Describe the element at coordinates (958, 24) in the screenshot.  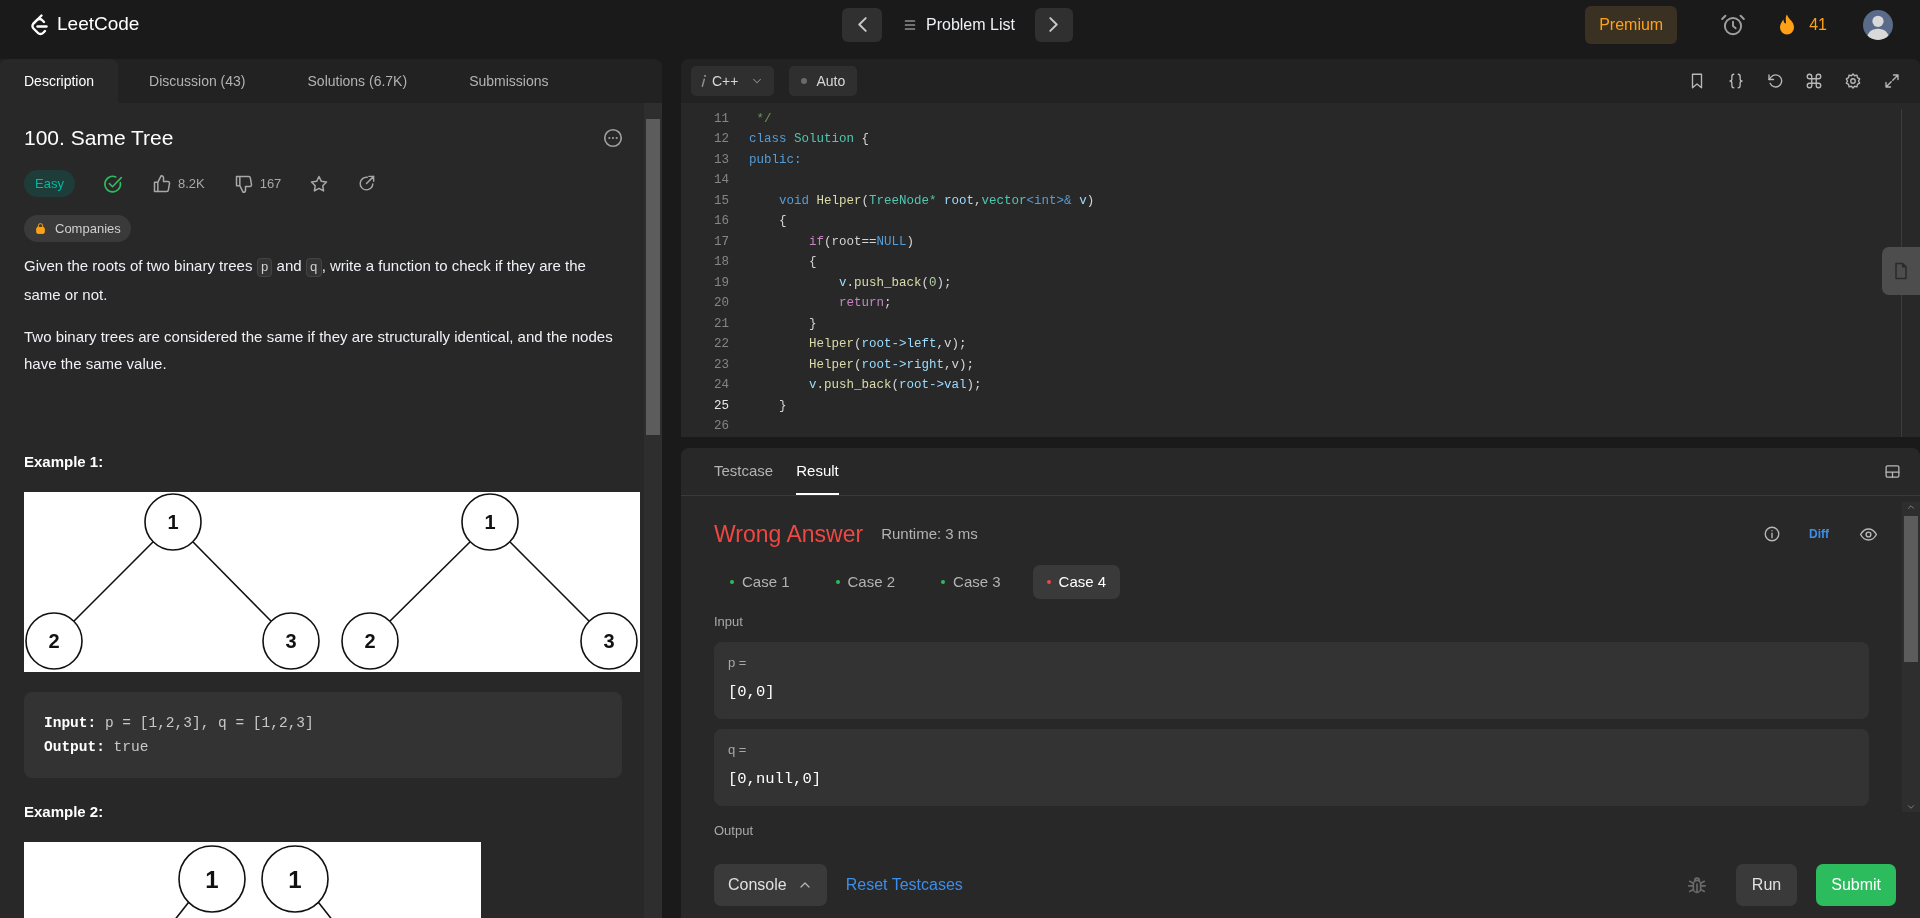
I see `problem-list-button: Problem List` at that location.